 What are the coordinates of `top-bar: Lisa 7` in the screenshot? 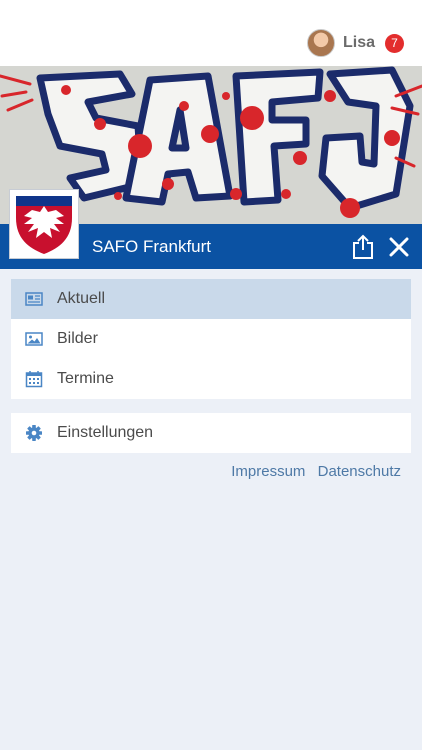 It's located at (211, 33).